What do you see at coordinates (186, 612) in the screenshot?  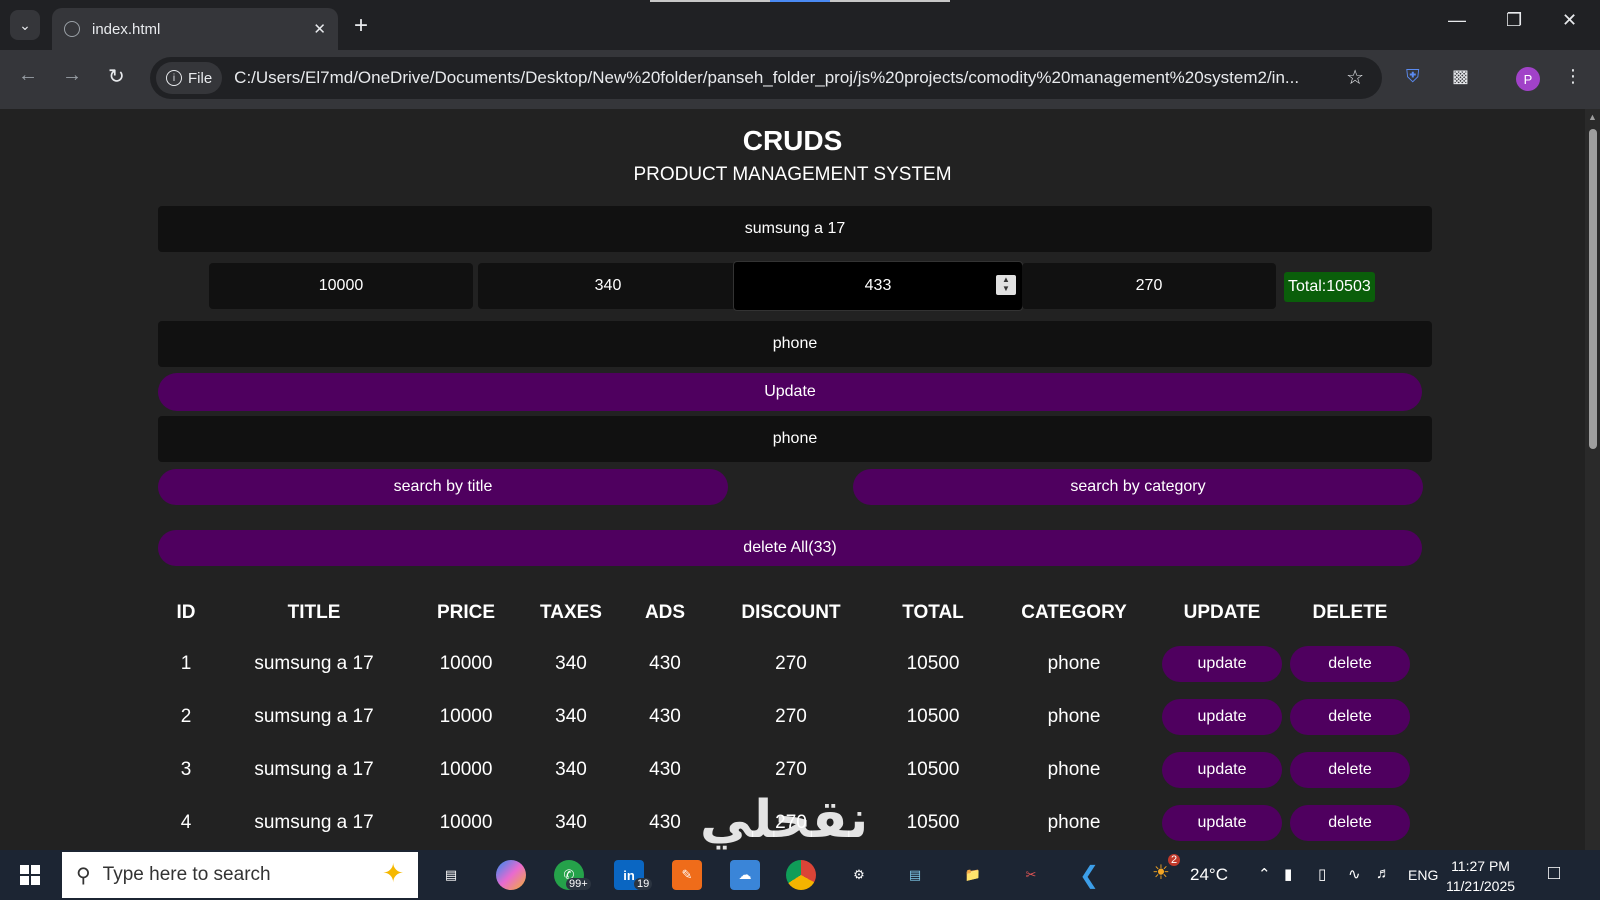 I see `header-id: ID` at bounding box center [186, 612].